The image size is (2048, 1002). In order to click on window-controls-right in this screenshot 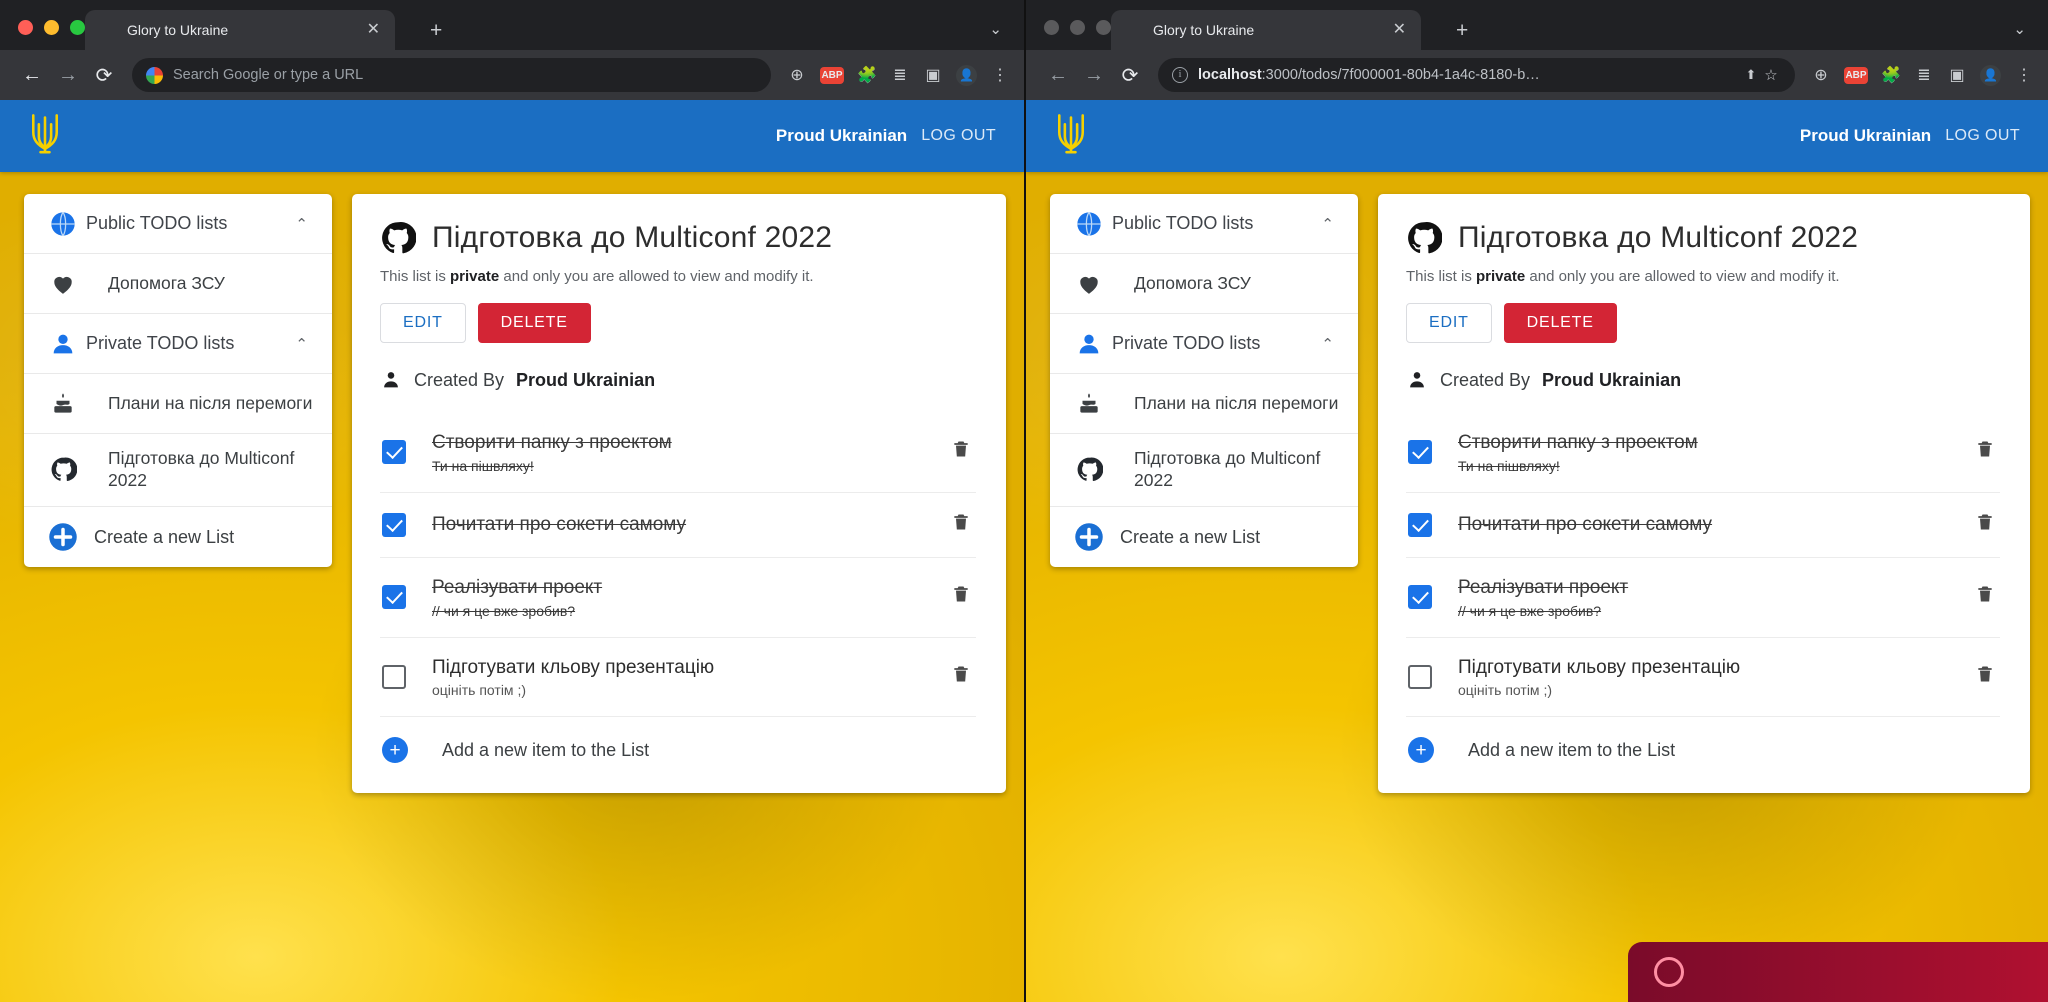, I will do `click(1077, 27)`.